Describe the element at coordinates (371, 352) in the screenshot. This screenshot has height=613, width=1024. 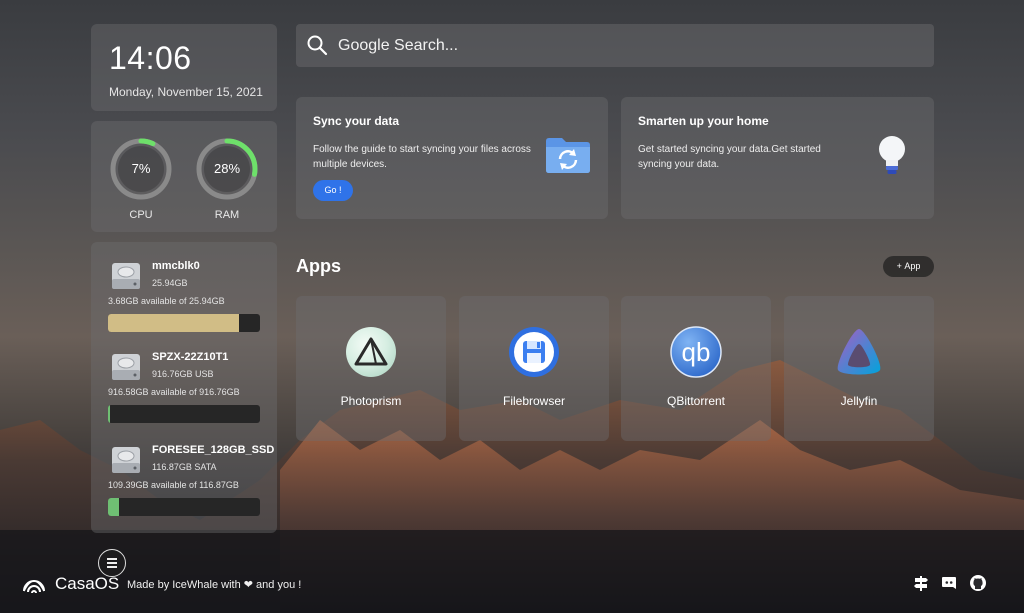
I see `photoprism-icon` at that location.